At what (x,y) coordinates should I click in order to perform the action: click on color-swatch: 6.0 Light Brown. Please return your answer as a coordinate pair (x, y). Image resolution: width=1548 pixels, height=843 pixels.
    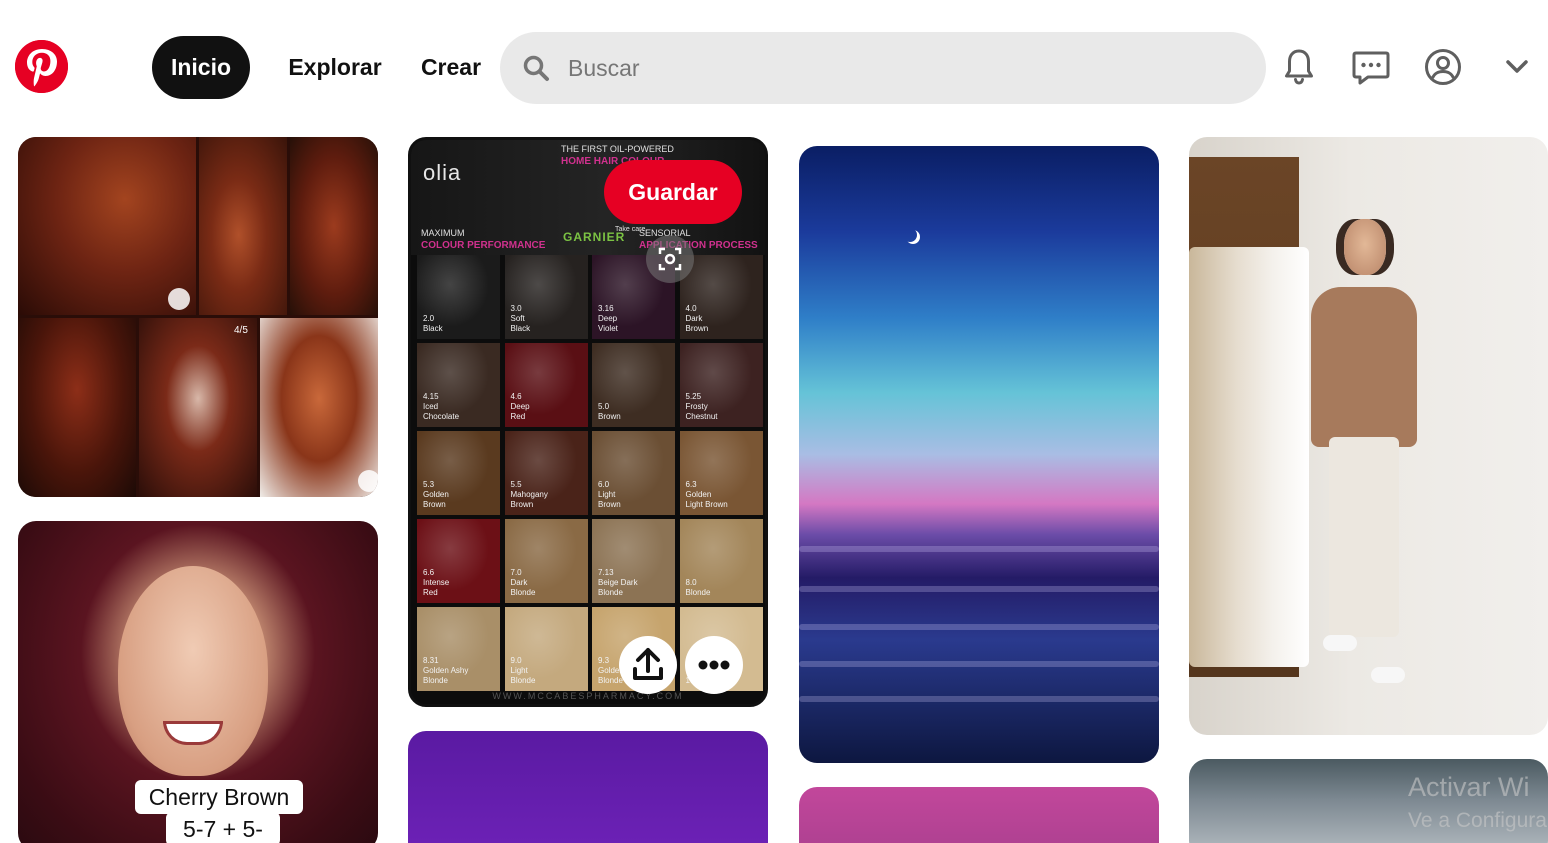
    Looking at the image, I should click on (633, 473).